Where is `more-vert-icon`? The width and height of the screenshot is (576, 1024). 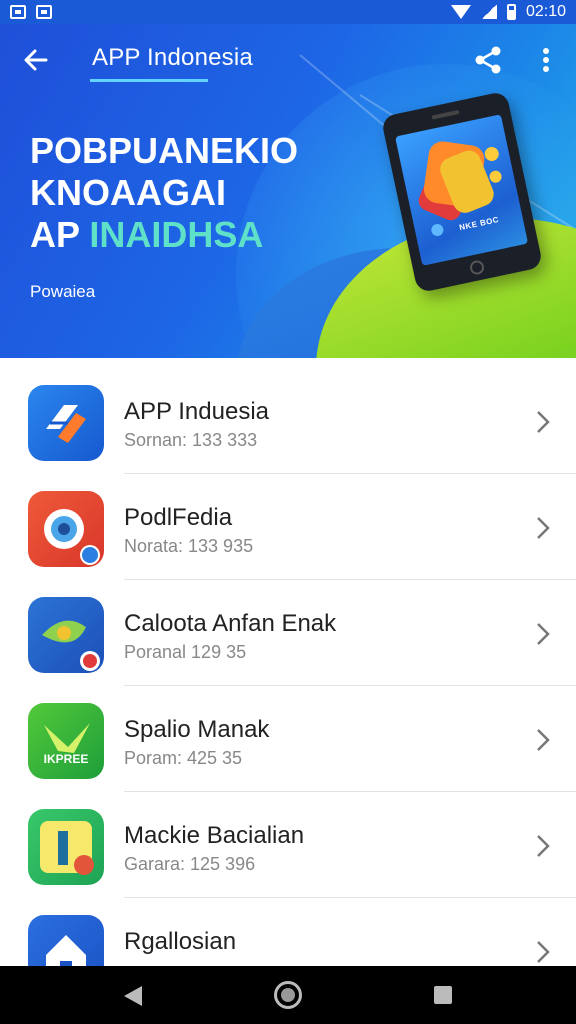 more-vert-icon is located at coordinates (546, 60).